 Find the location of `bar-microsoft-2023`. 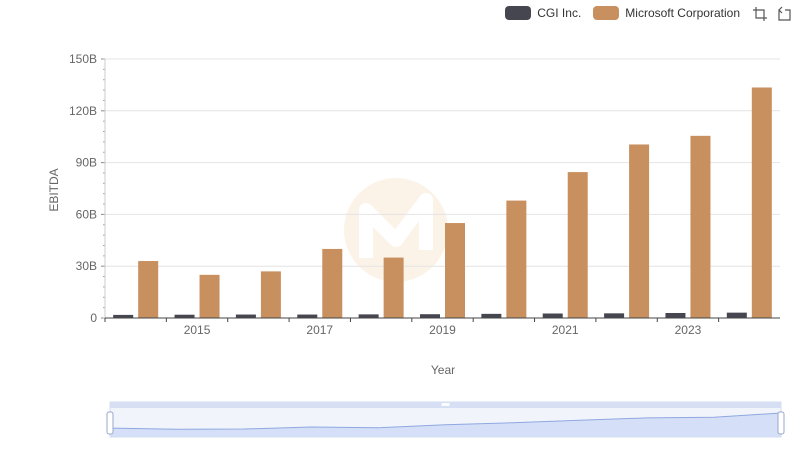

bar-microsoft-2023 is located at coordinates (700, 226).